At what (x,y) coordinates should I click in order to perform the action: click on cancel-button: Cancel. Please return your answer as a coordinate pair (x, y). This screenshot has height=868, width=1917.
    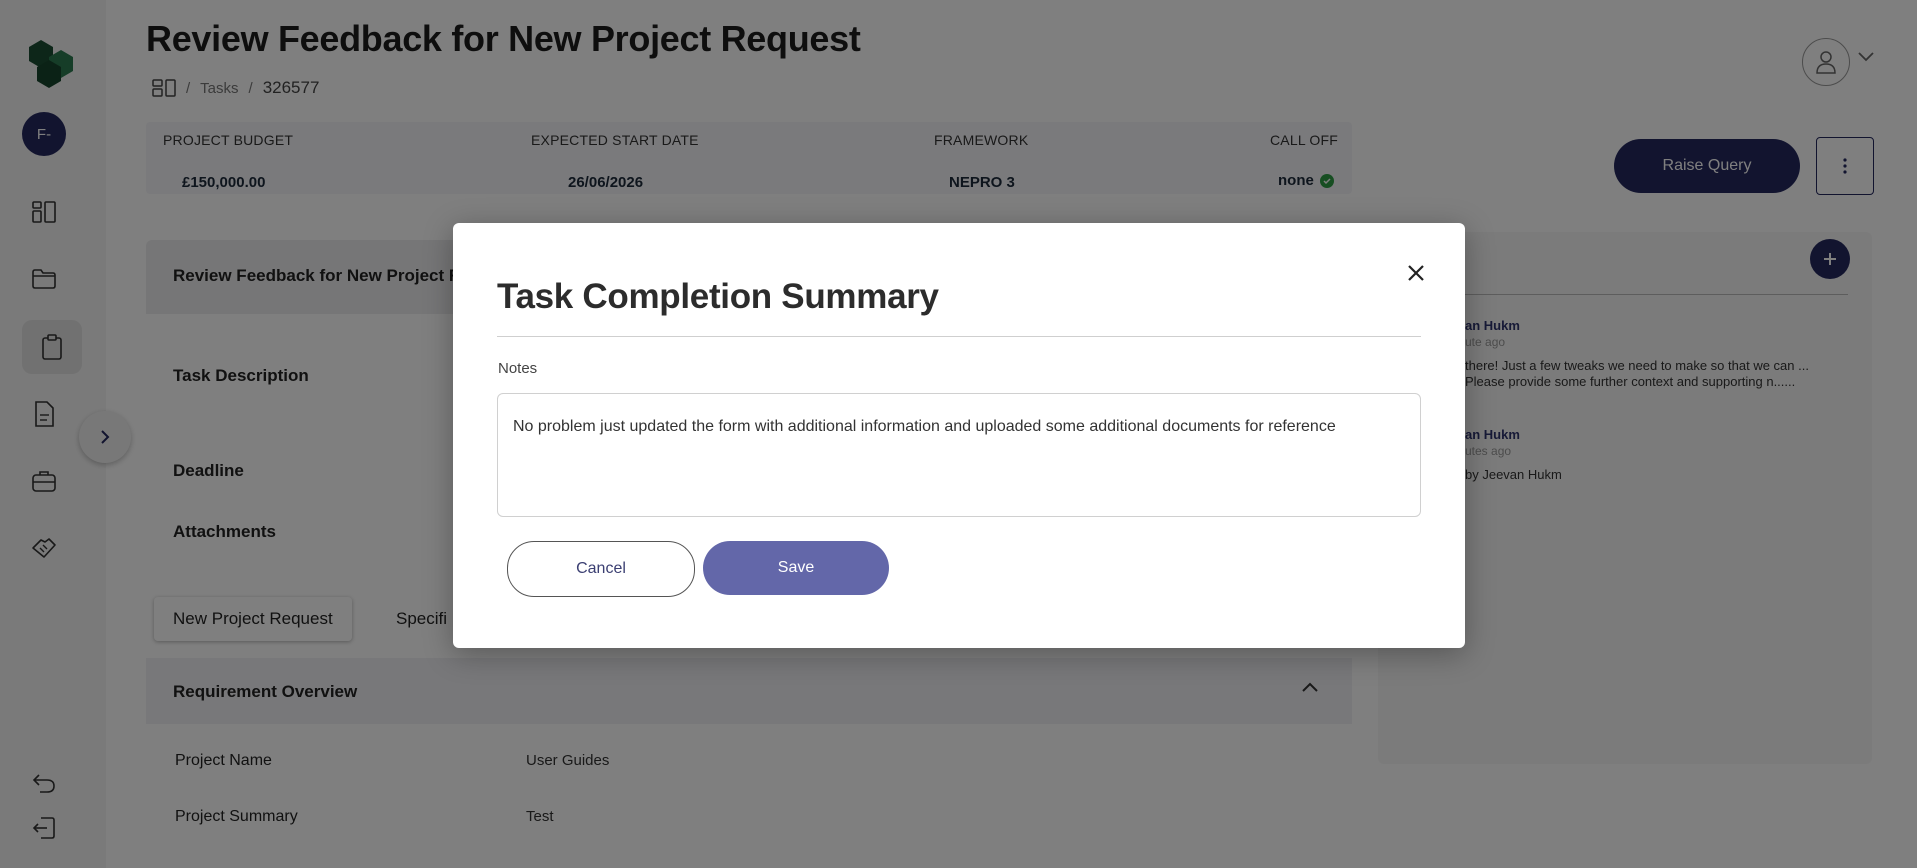
    Looking at the image, I should click on (601, 569).